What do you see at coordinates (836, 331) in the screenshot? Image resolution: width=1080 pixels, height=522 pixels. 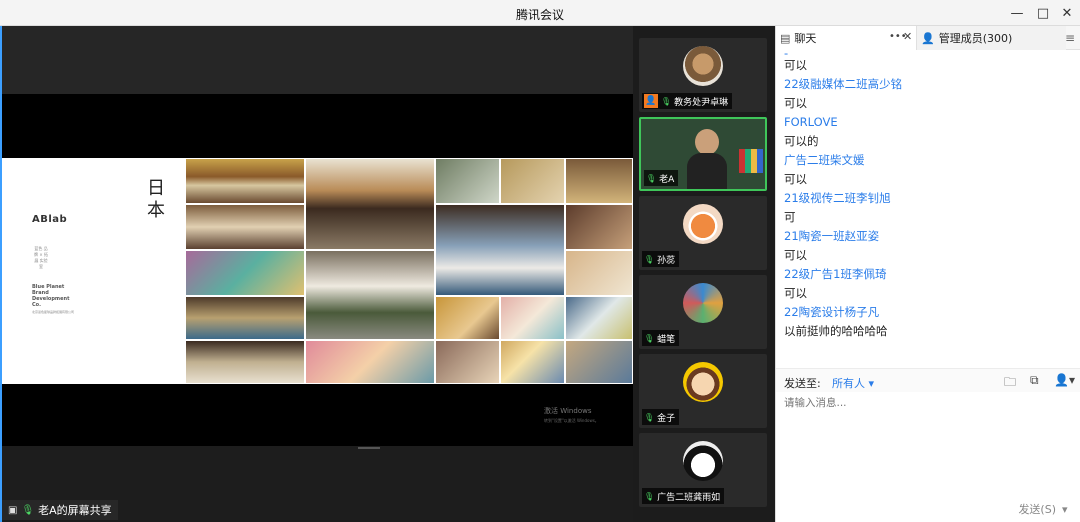 I see `chat-message-text: 以前挺帅的哈哈哈哈` at bounding box center [836, 331].